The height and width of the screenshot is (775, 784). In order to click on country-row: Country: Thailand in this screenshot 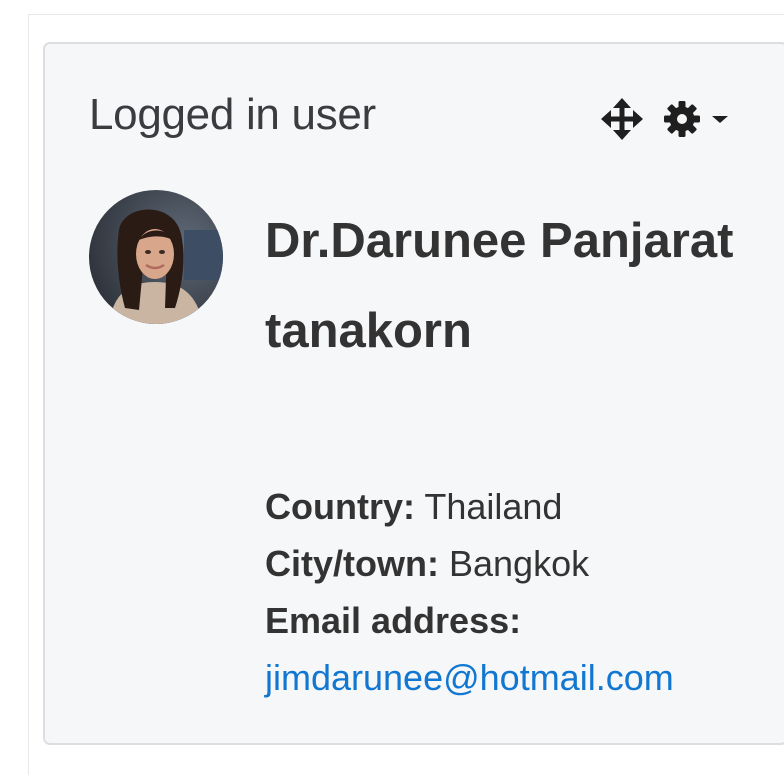, I will do `click(515, 506)`.